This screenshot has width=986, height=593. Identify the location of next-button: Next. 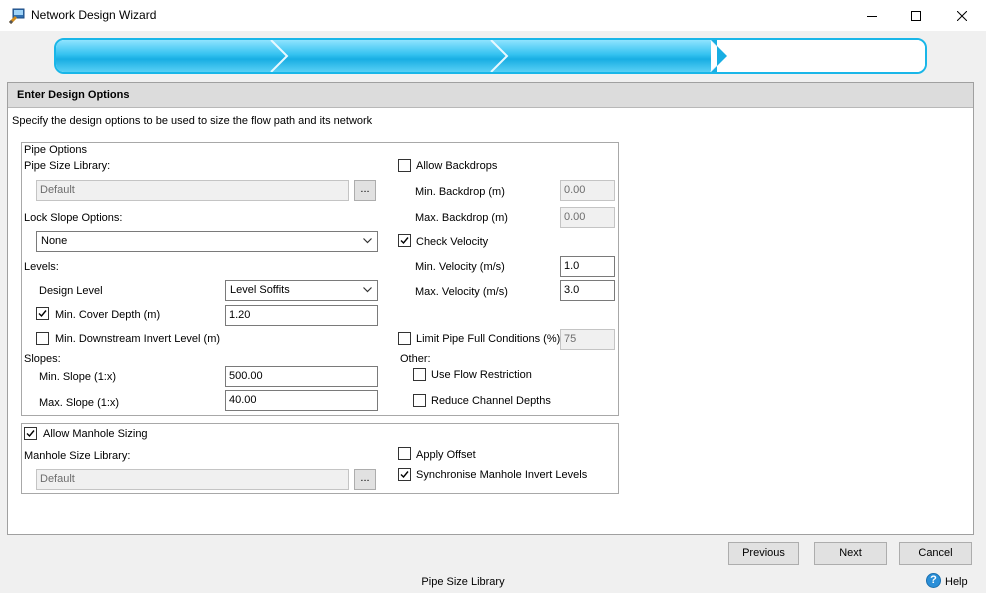
(850, 553).